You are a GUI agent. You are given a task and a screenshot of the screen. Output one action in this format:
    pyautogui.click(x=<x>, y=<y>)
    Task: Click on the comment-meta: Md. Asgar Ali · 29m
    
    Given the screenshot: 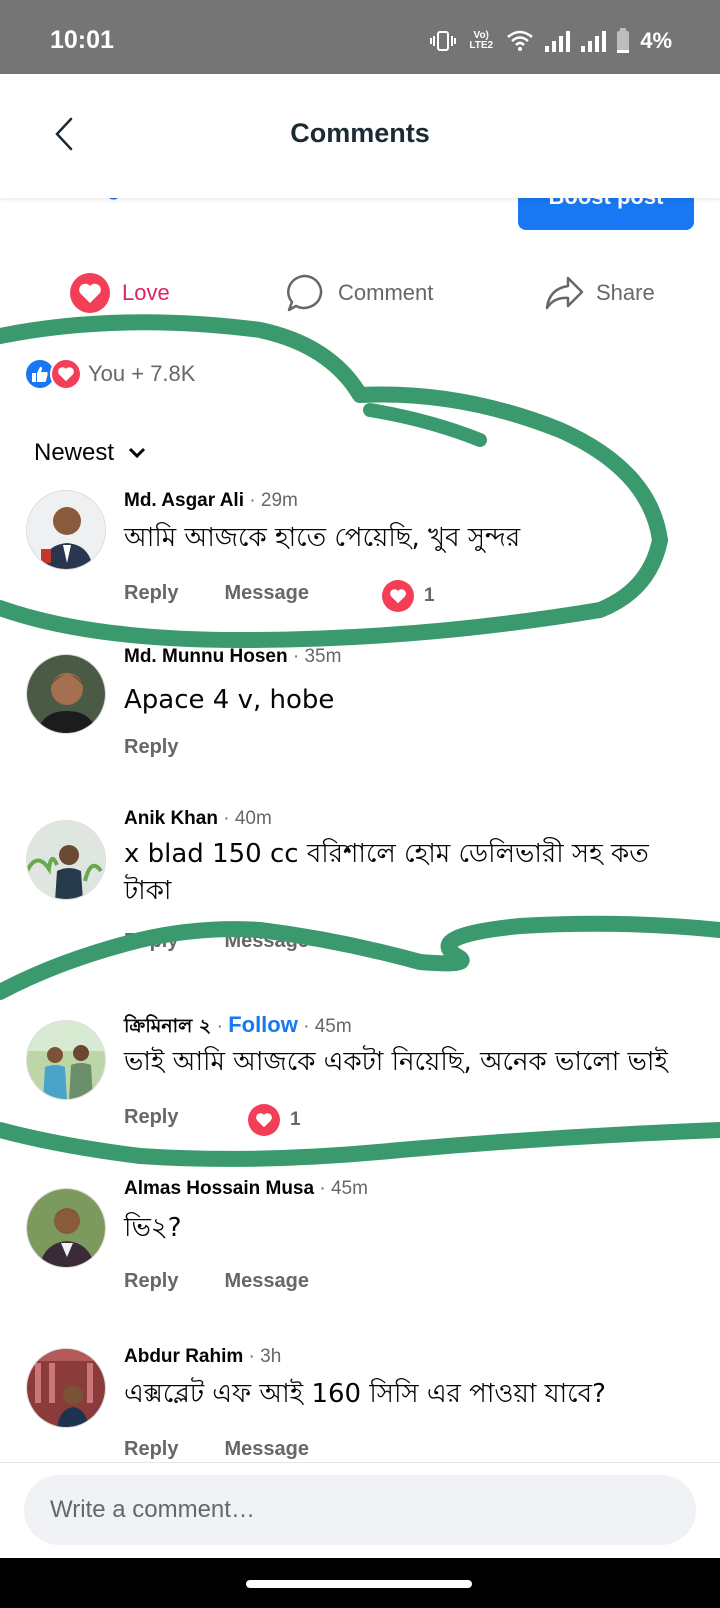 What is the action you would take?
    pyautogui.click(x=211, y=500)
    